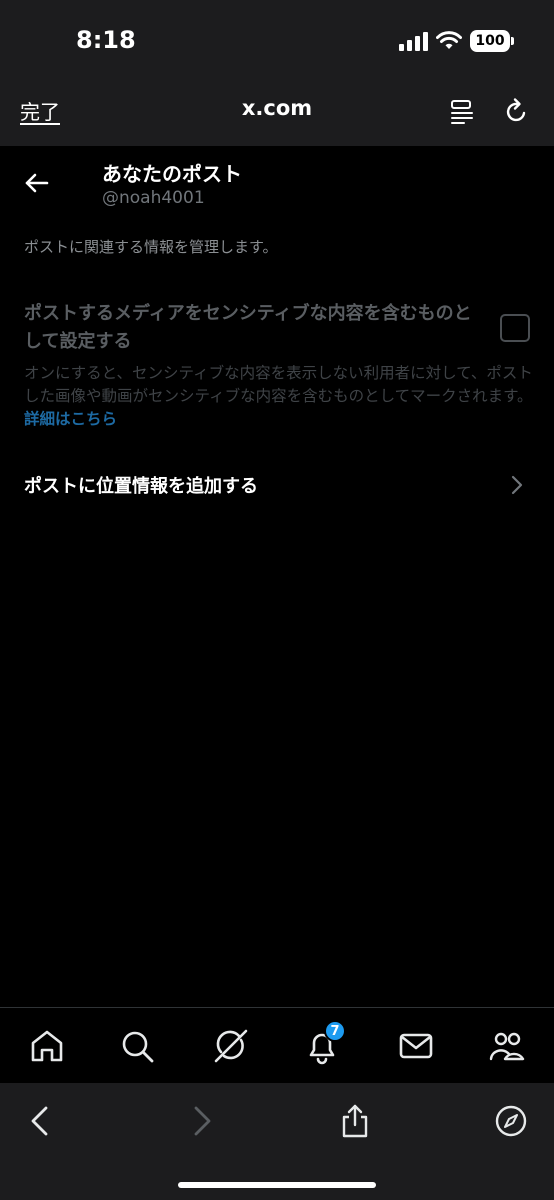 The height and width of the screenshot is (1200, 554). Describe the element at coordinates (153, 198) in the screenshot. I see `user-handle: @noah4001` at that location.